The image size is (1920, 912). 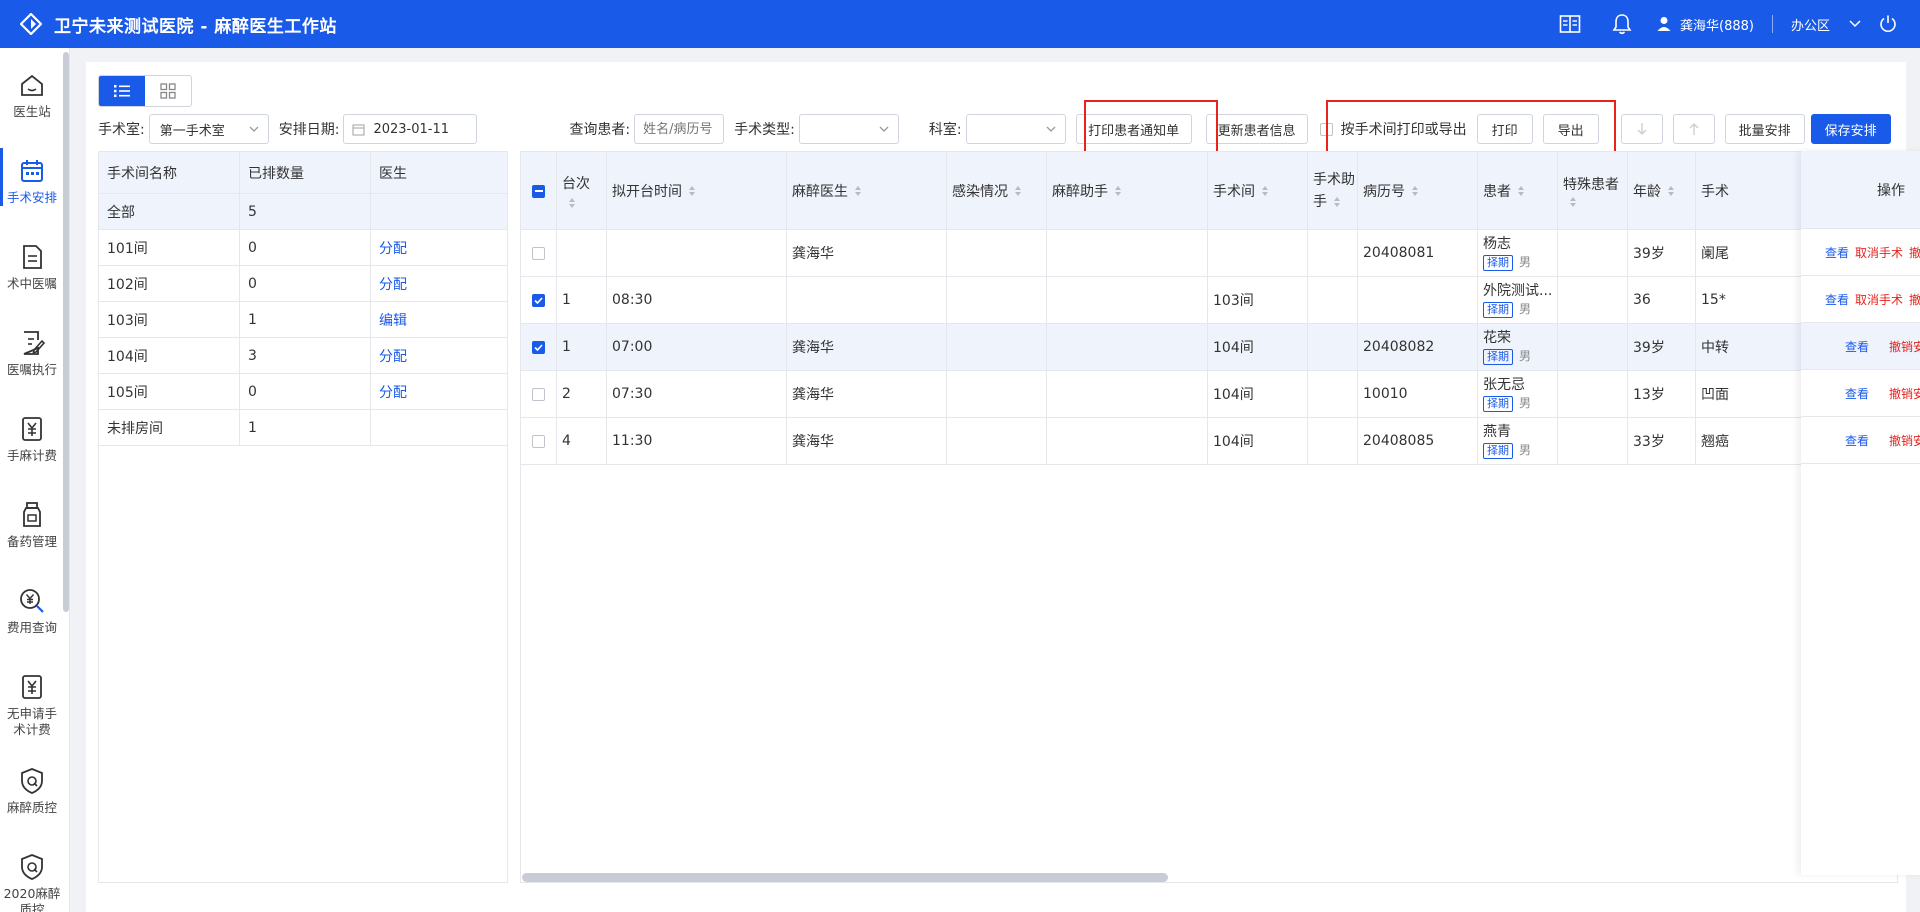 I want to click on highlight-box, so click(x=1151, y=127).